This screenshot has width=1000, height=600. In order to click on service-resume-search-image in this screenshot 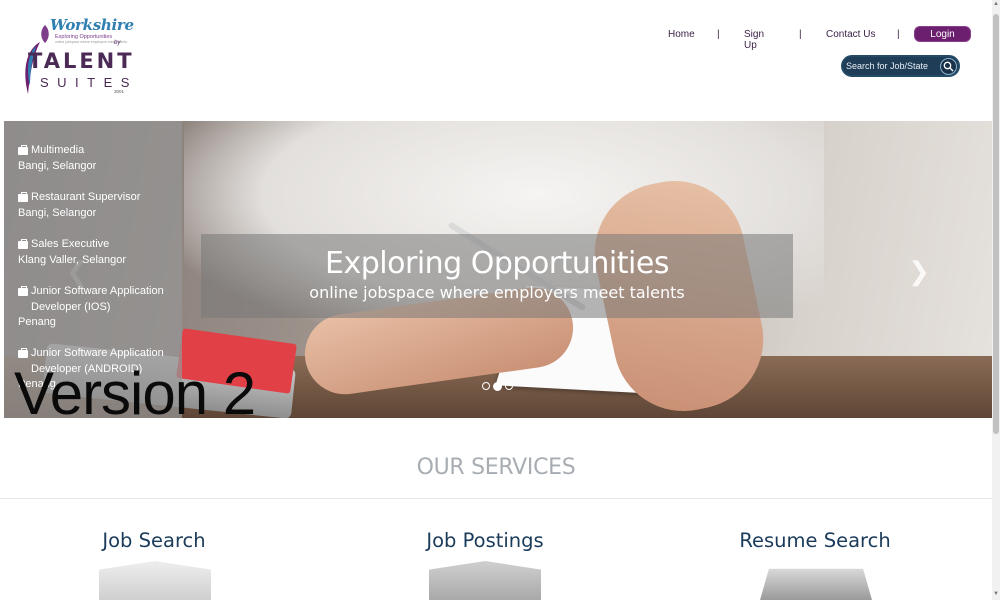, I will do `click(816, 580)`.